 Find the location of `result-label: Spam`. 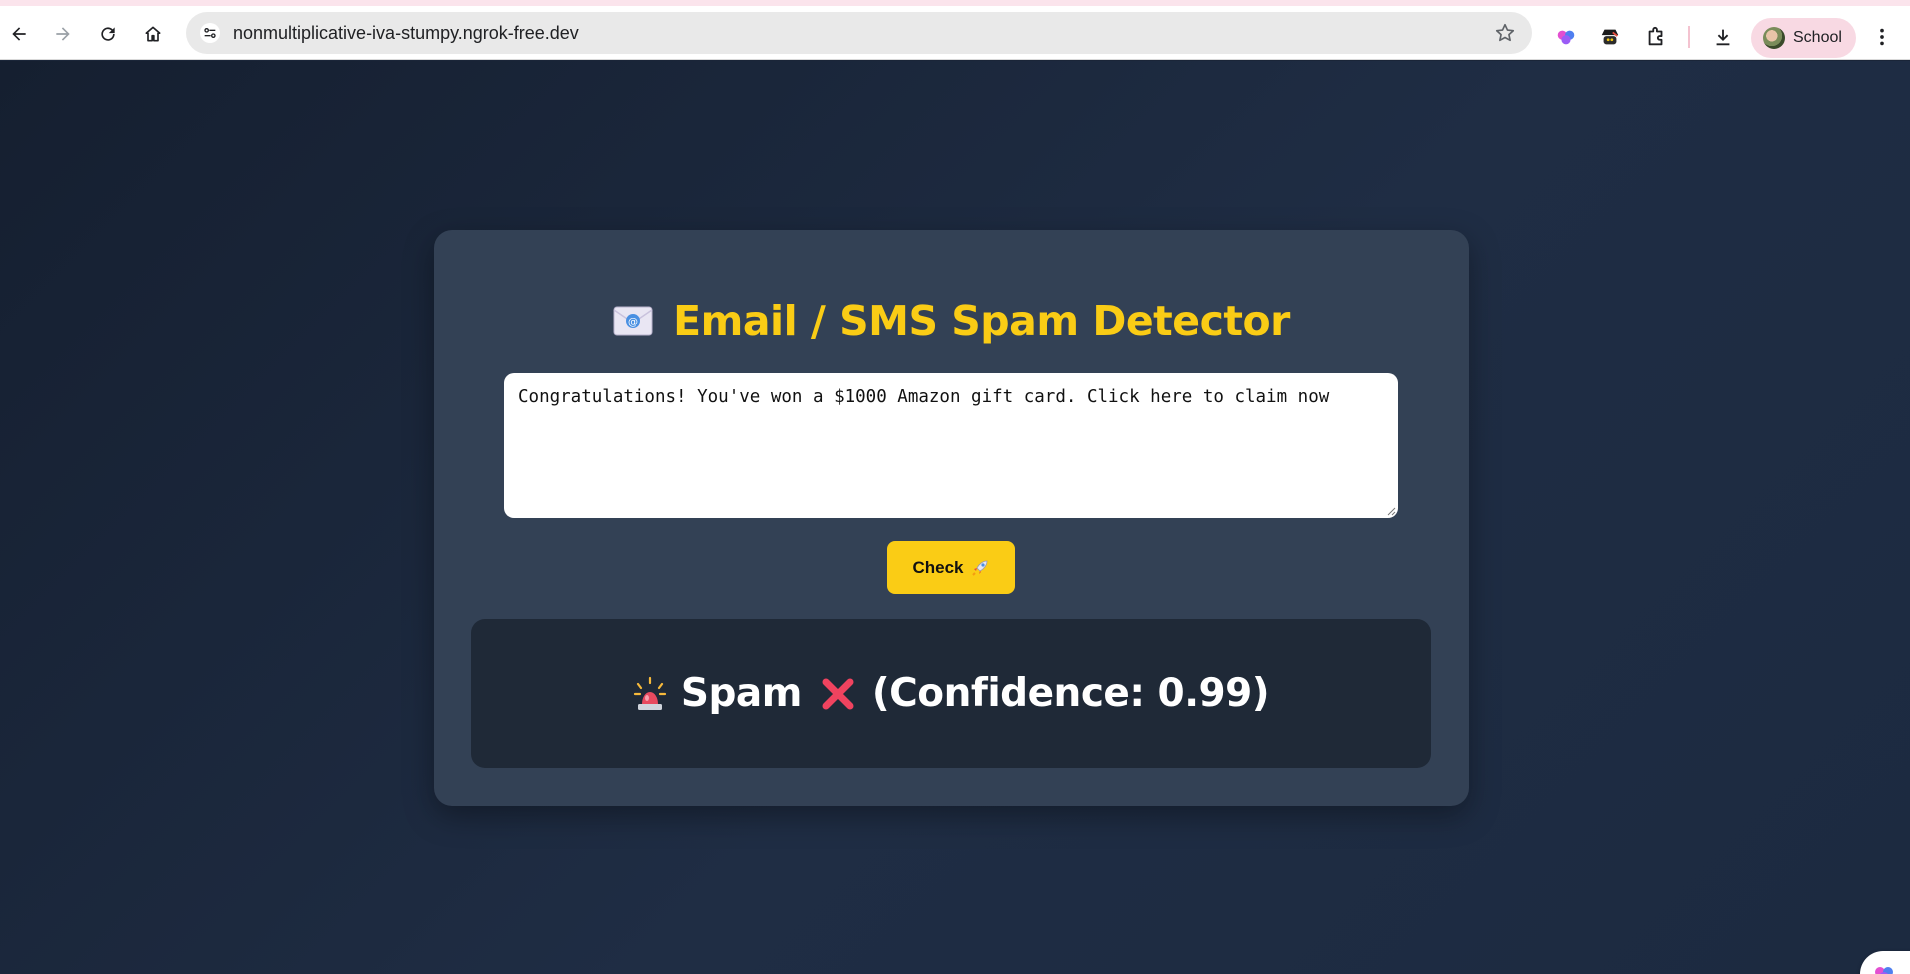

result-label: Spam is located at coordinates (741, 693).